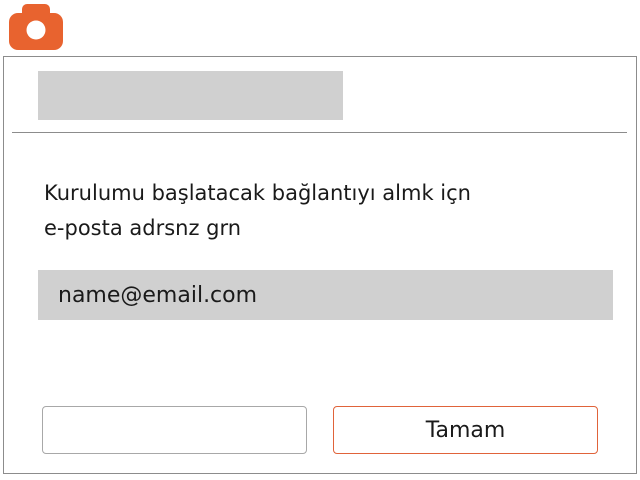 This screenshot has width=640, height=480. What do you see at coordinates (325, 295) in the screenshot?
I see `email-field` at bounding box center [325, 295].